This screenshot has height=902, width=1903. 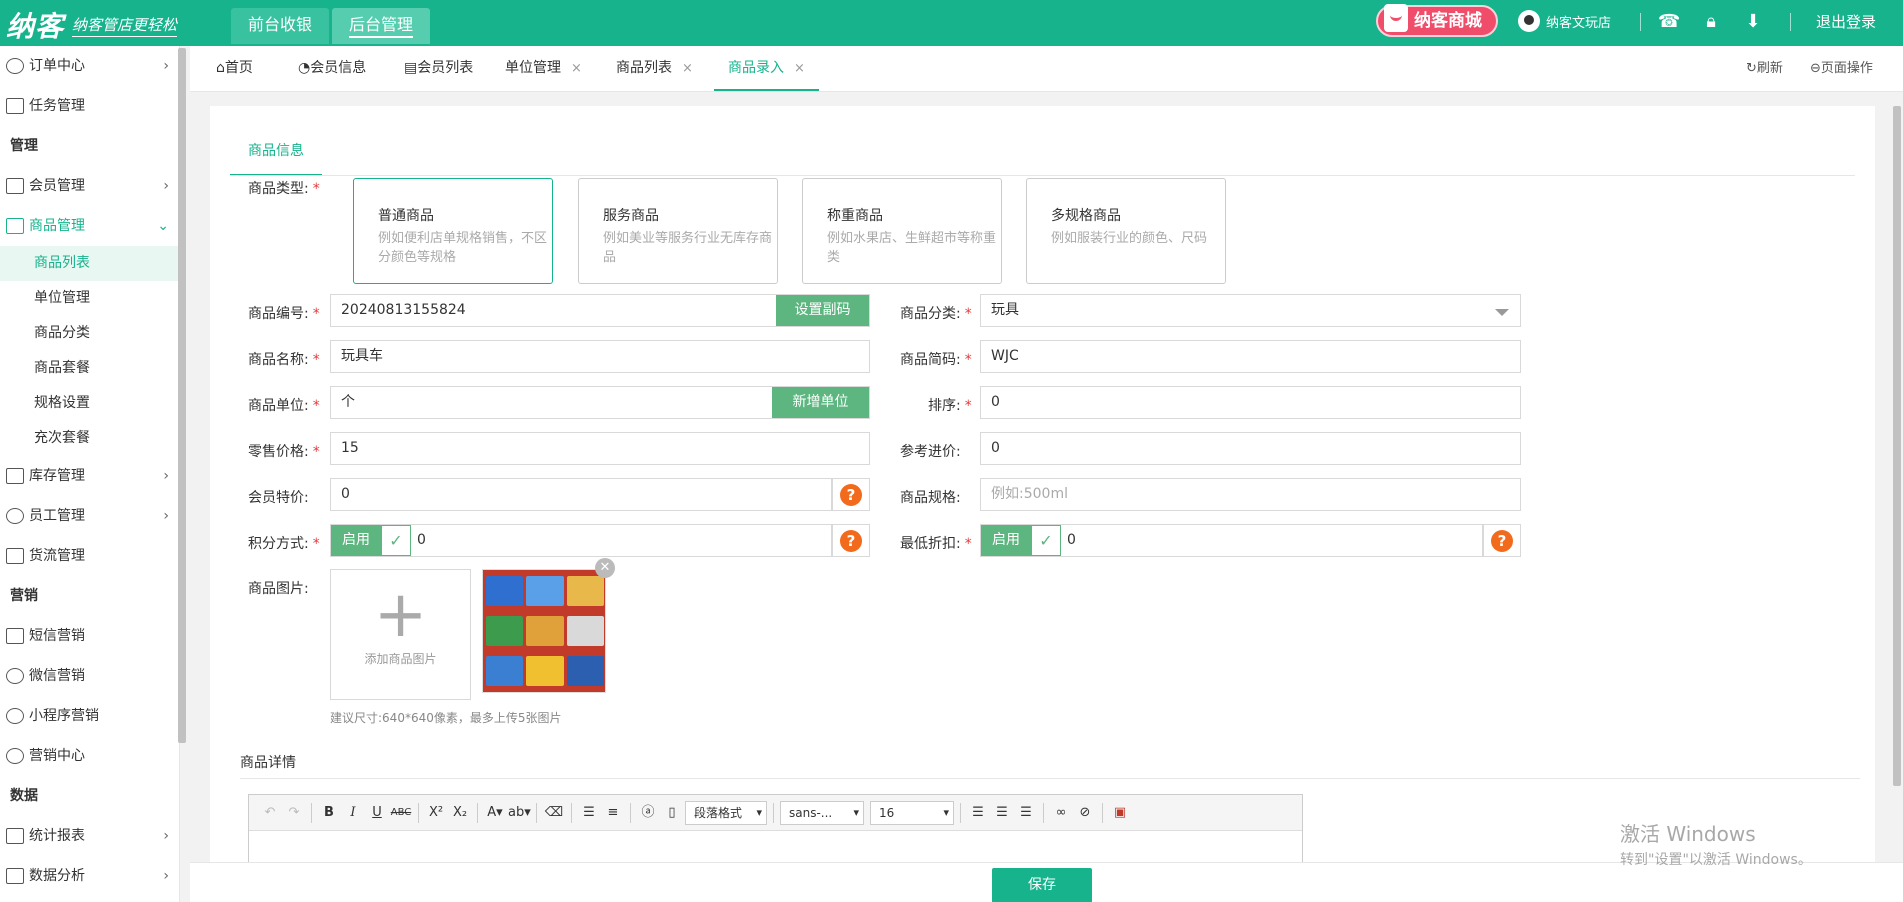 I want to click on sidebar-subitem-recharge: 充次套餐, so click(x=89, y=438).